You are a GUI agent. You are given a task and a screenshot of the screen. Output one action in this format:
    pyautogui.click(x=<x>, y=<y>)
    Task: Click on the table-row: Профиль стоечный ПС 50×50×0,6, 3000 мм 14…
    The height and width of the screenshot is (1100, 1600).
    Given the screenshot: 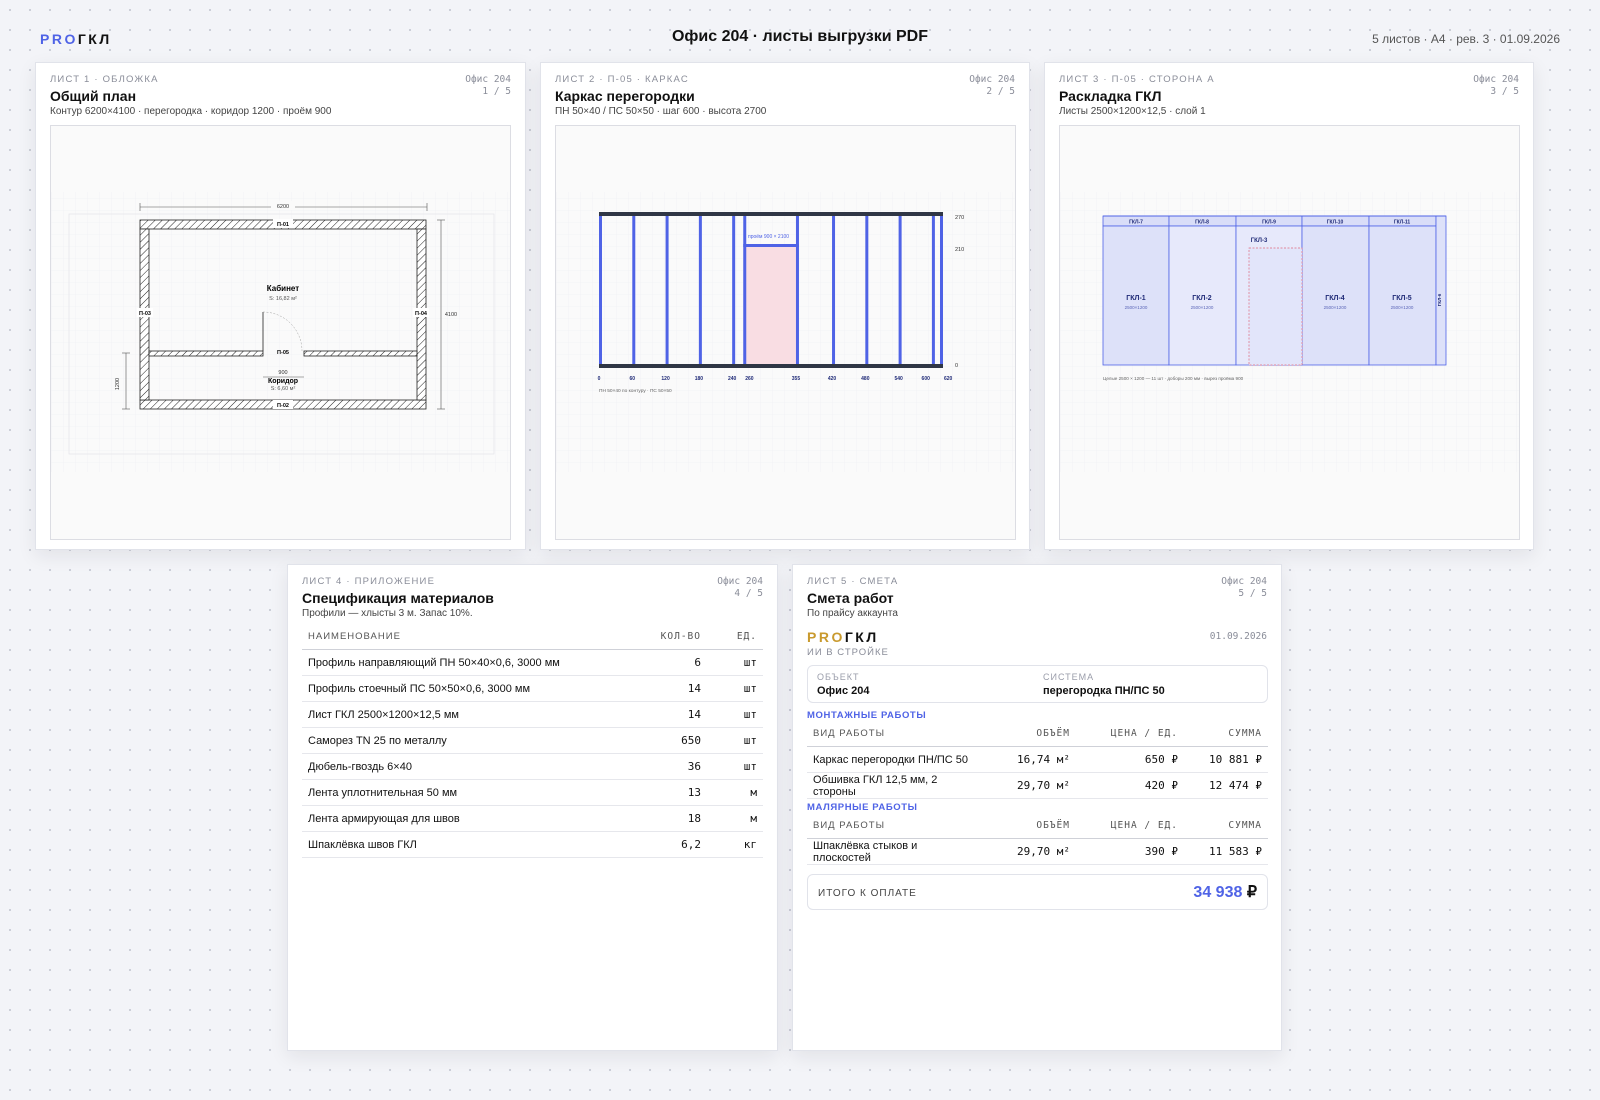 What is the action you would take?
    pyautogui.click(x=532, y=688)
    